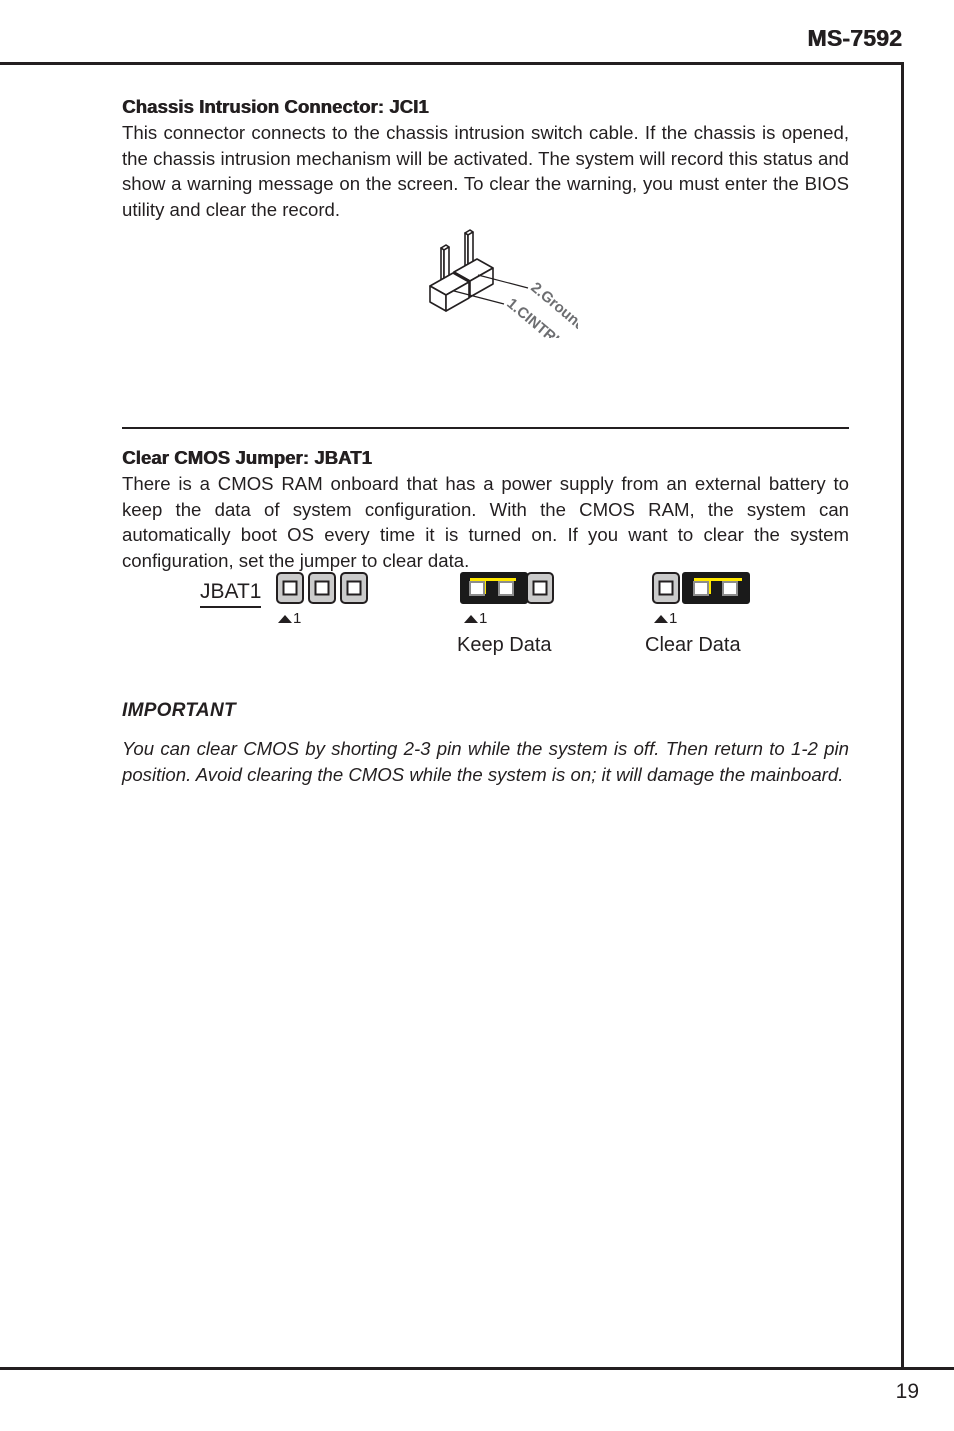 Image resolution: width=954 pixels, height=1431 pixels. I want to click on two-pin-header-icon: 2.Ground 1.CINTRU, so click(509, 291).